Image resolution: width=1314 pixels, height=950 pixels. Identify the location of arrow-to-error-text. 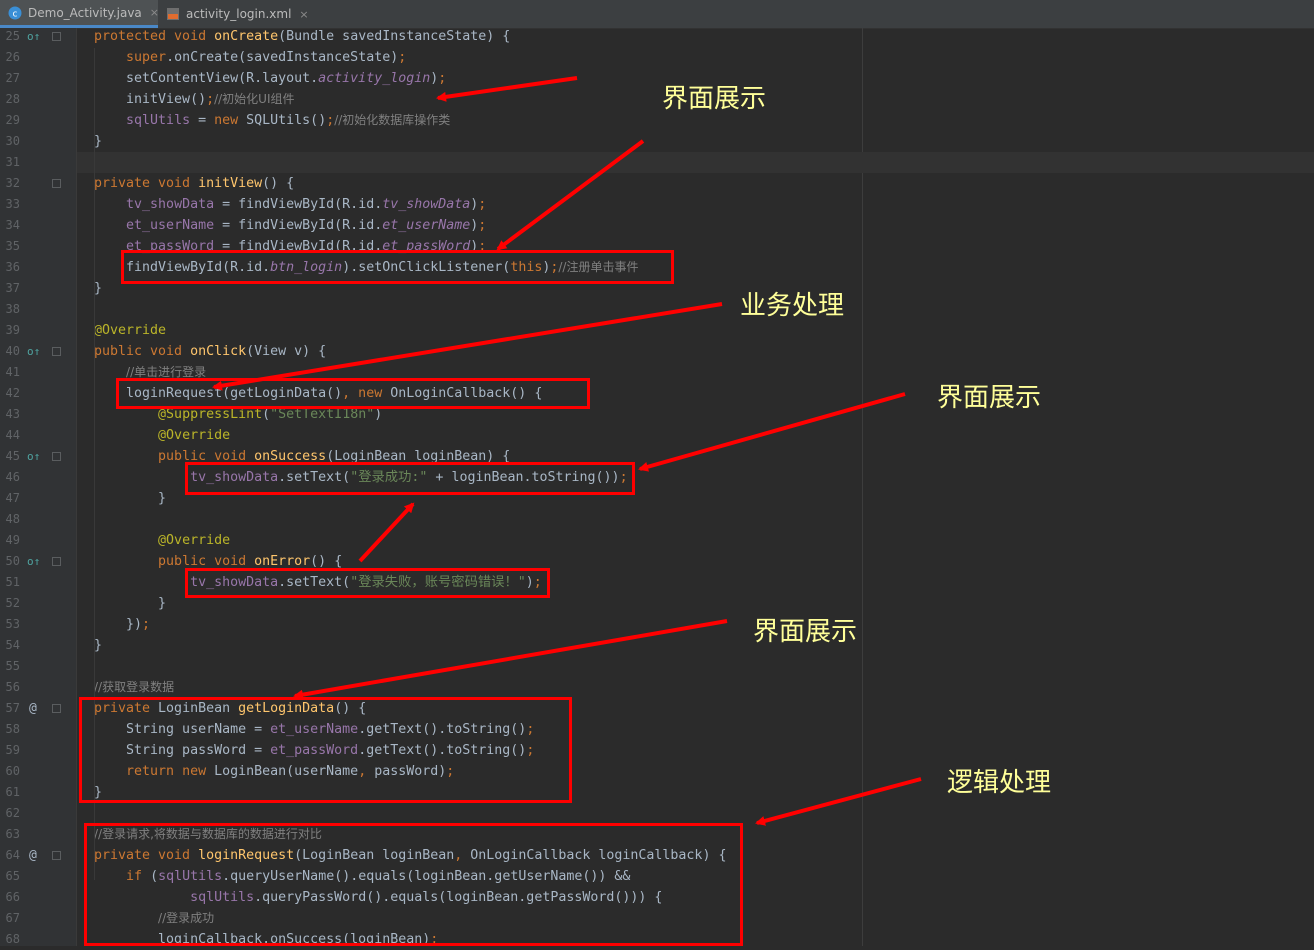
(386, 532).